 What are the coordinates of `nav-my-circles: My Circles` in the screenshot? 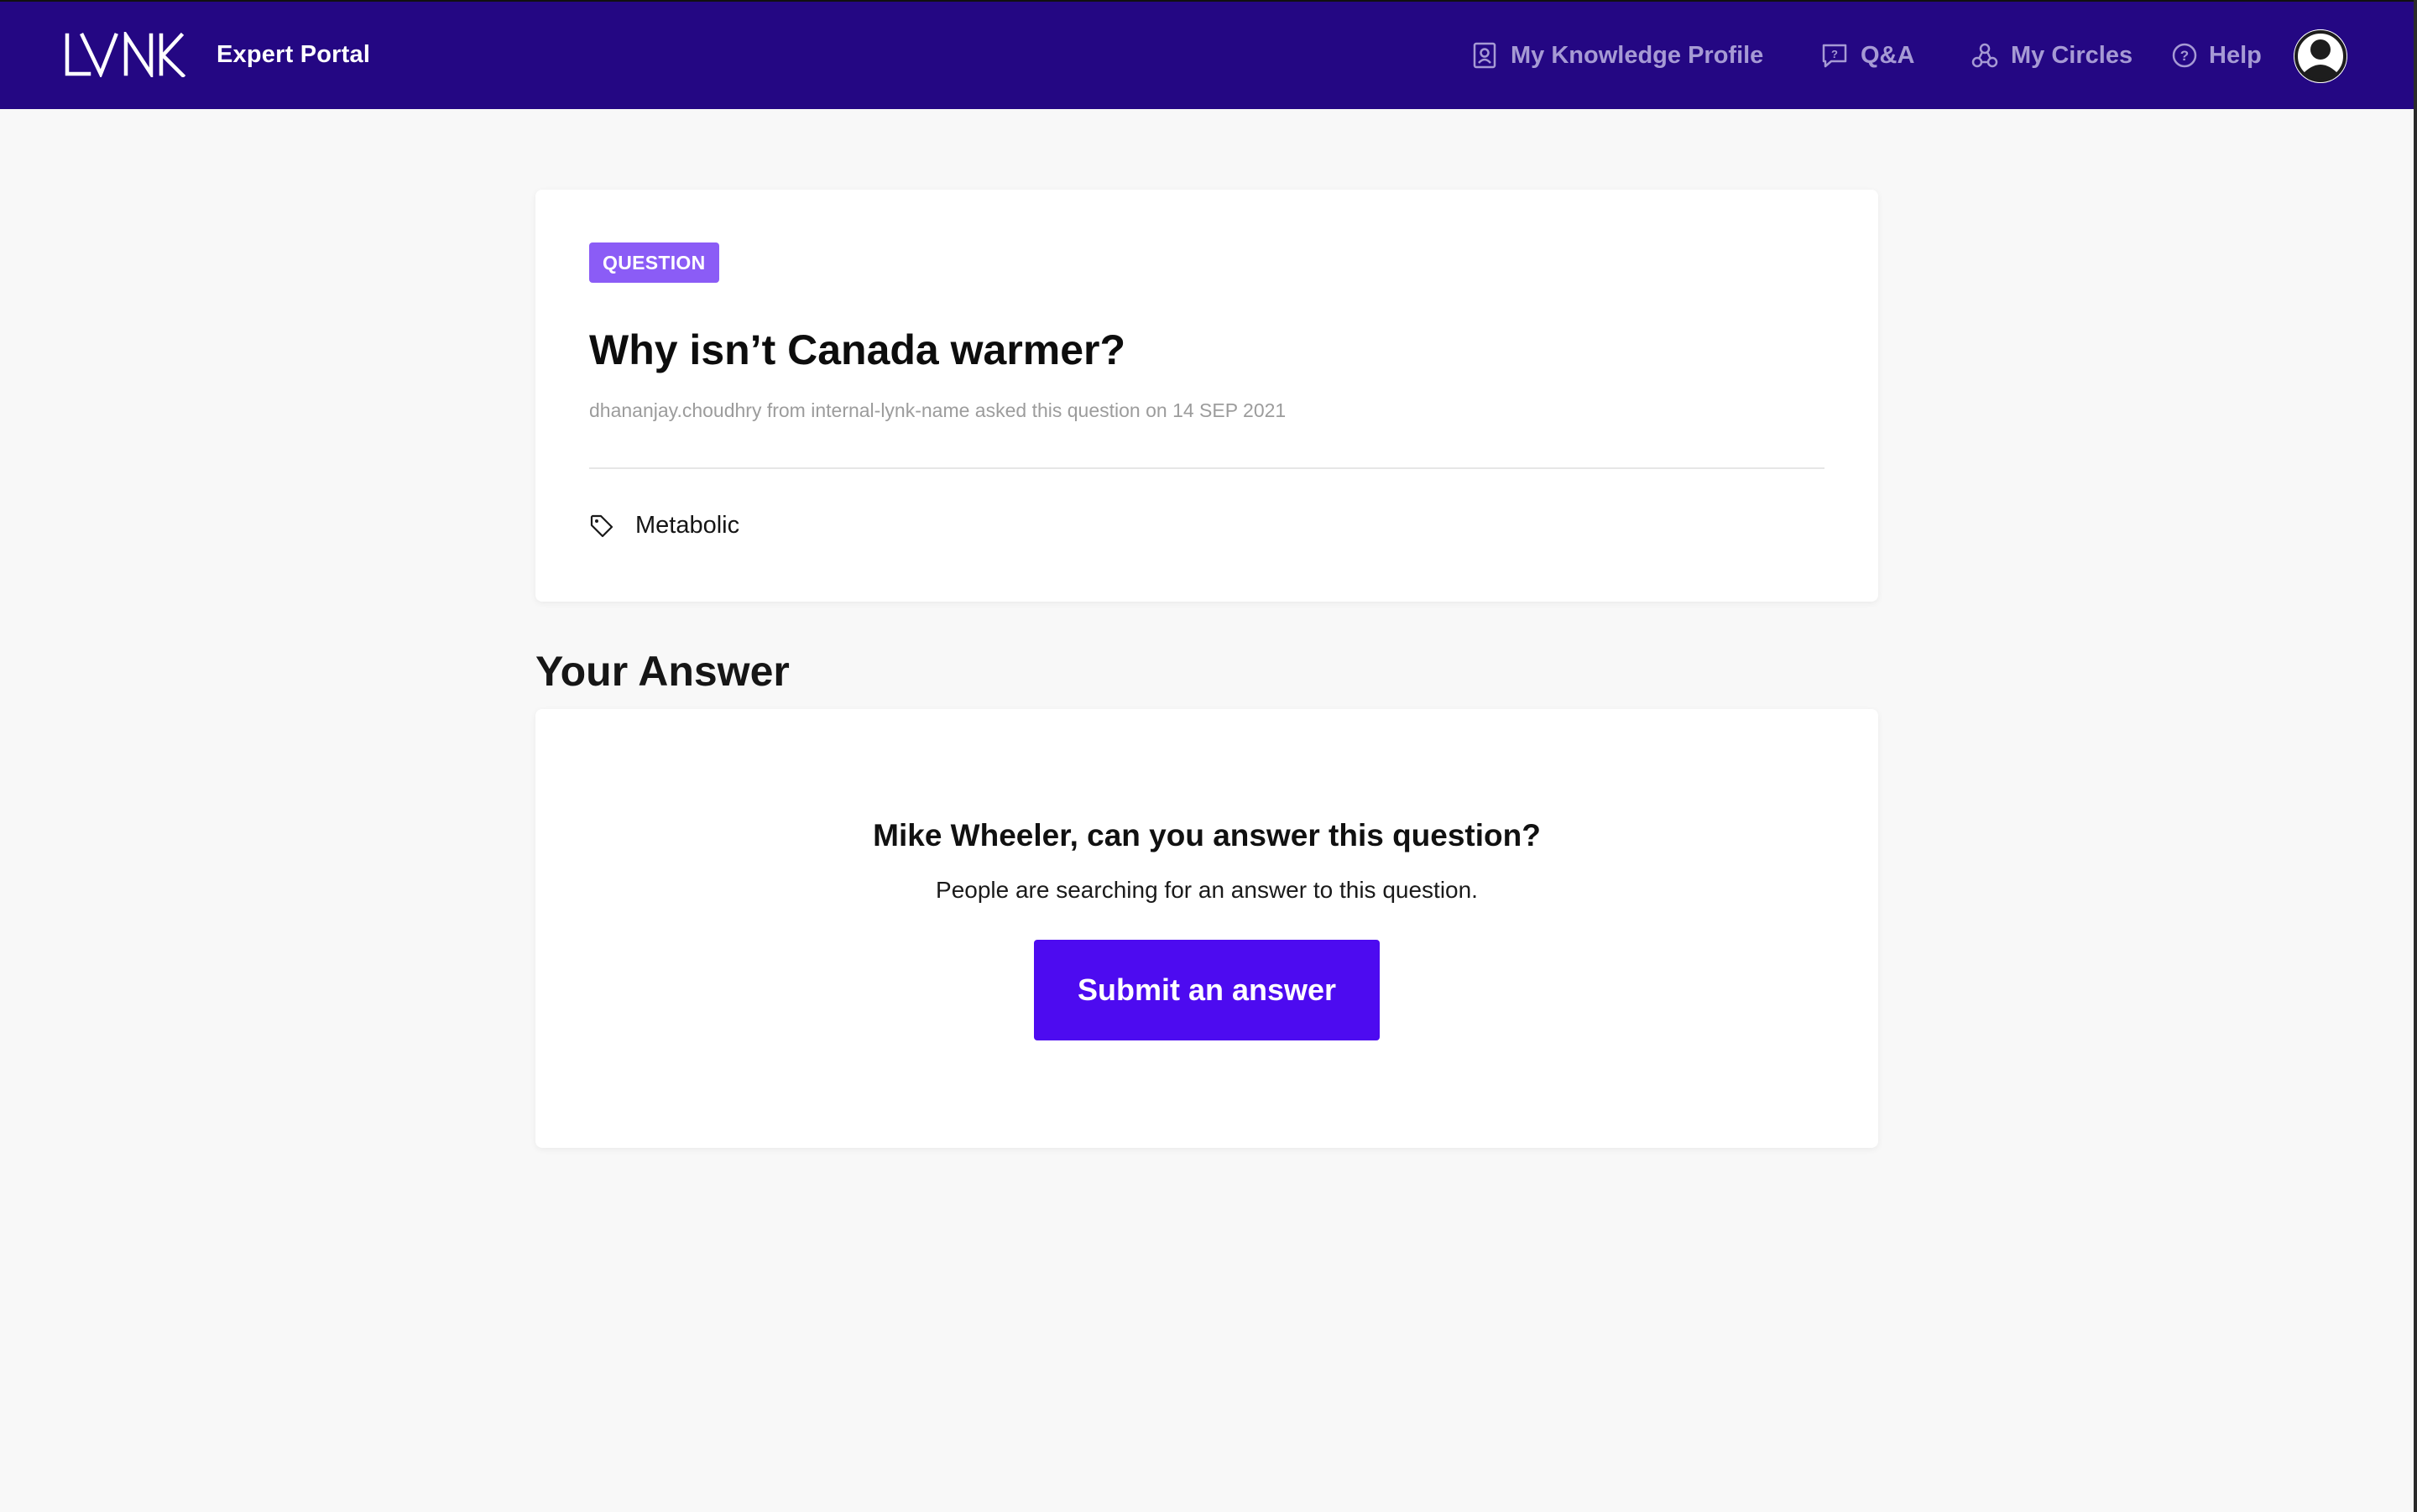 It's located at (2051, 56).